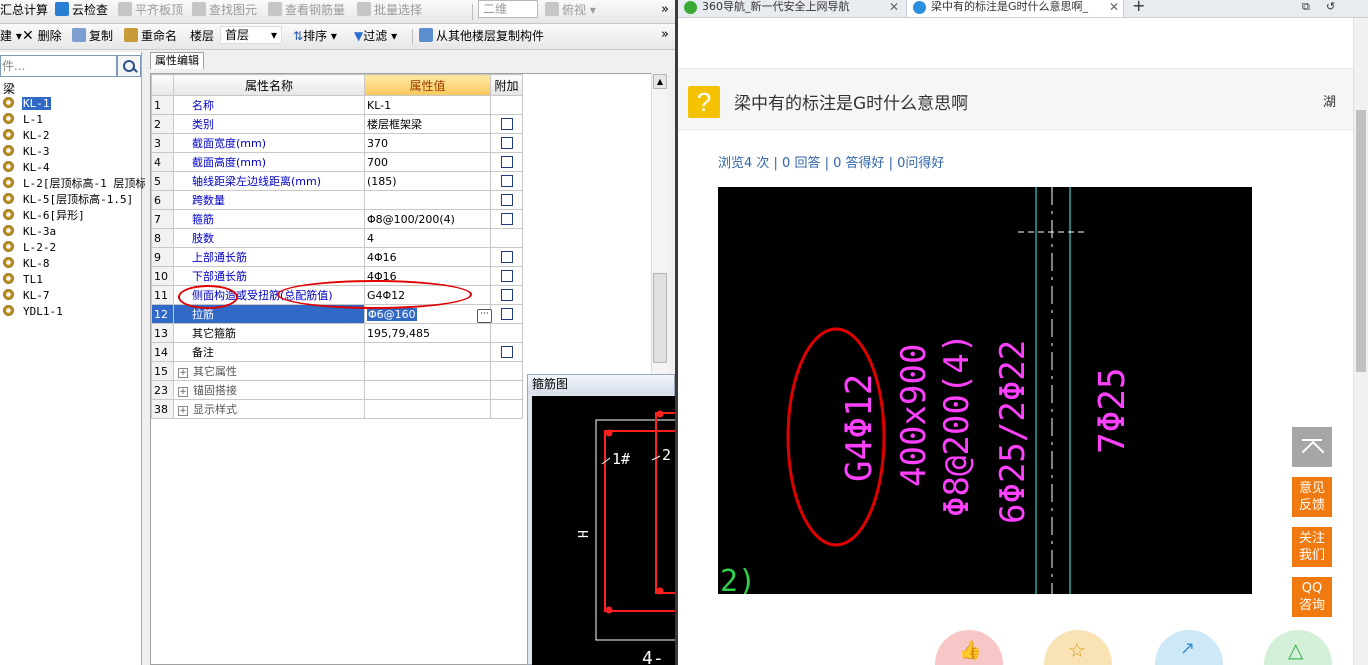 Image resolution: width=1368 pixels, height=665 pixels. What do you see at coordinates (224, 12) in the screenshot?
I see `find-element-button: 查找图元` at bounding box center [224, 12].